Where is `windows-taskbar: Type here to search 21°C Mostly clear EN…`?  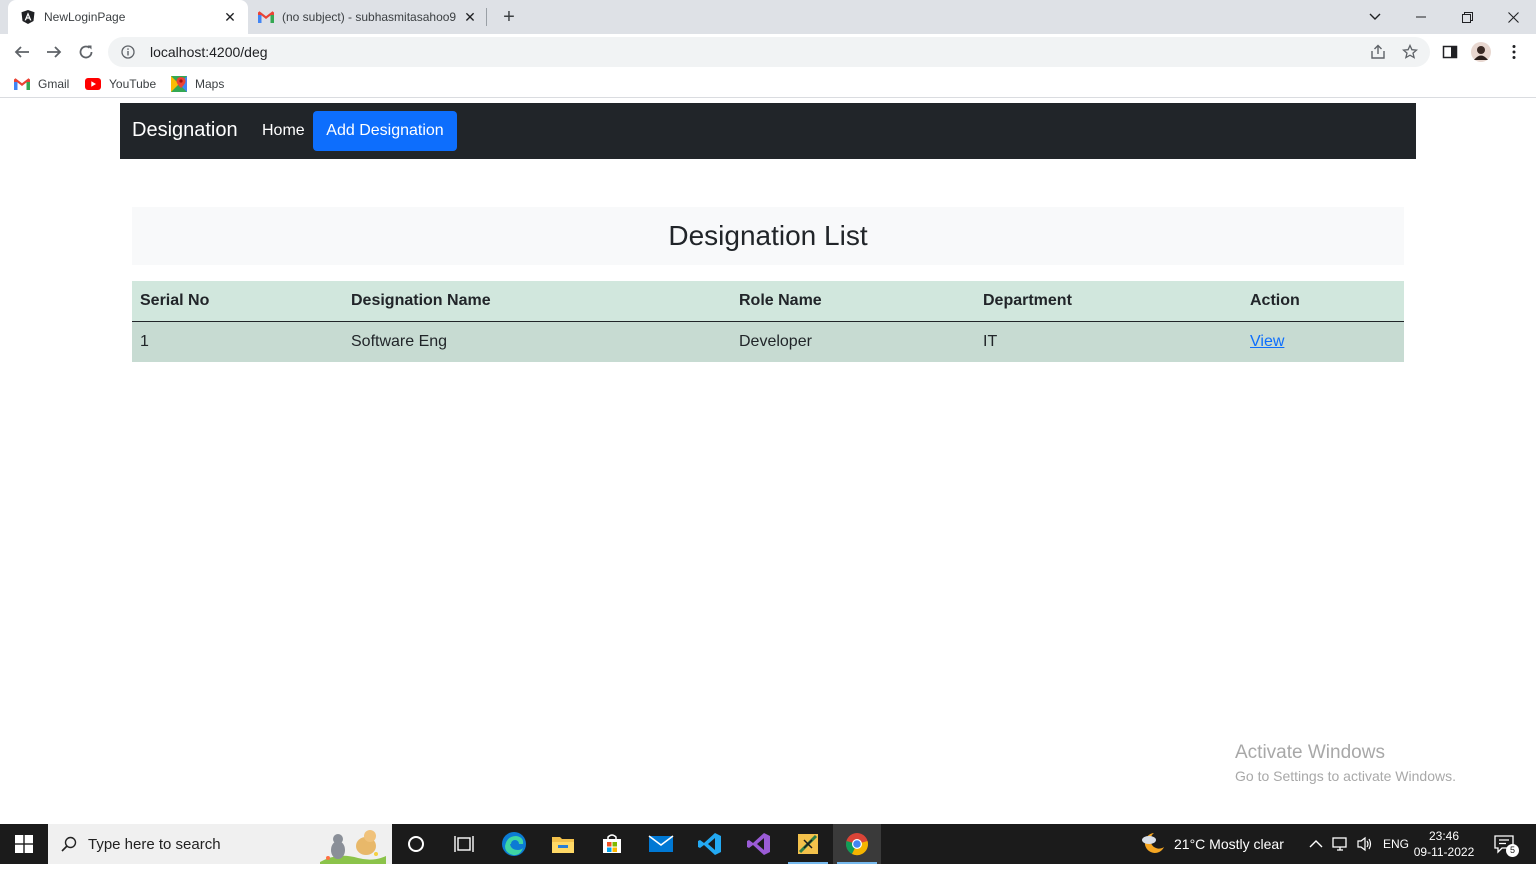
windows-taskbar: Type here to search 21°C Mostly clear EN… is located at coordinates (768, 844).